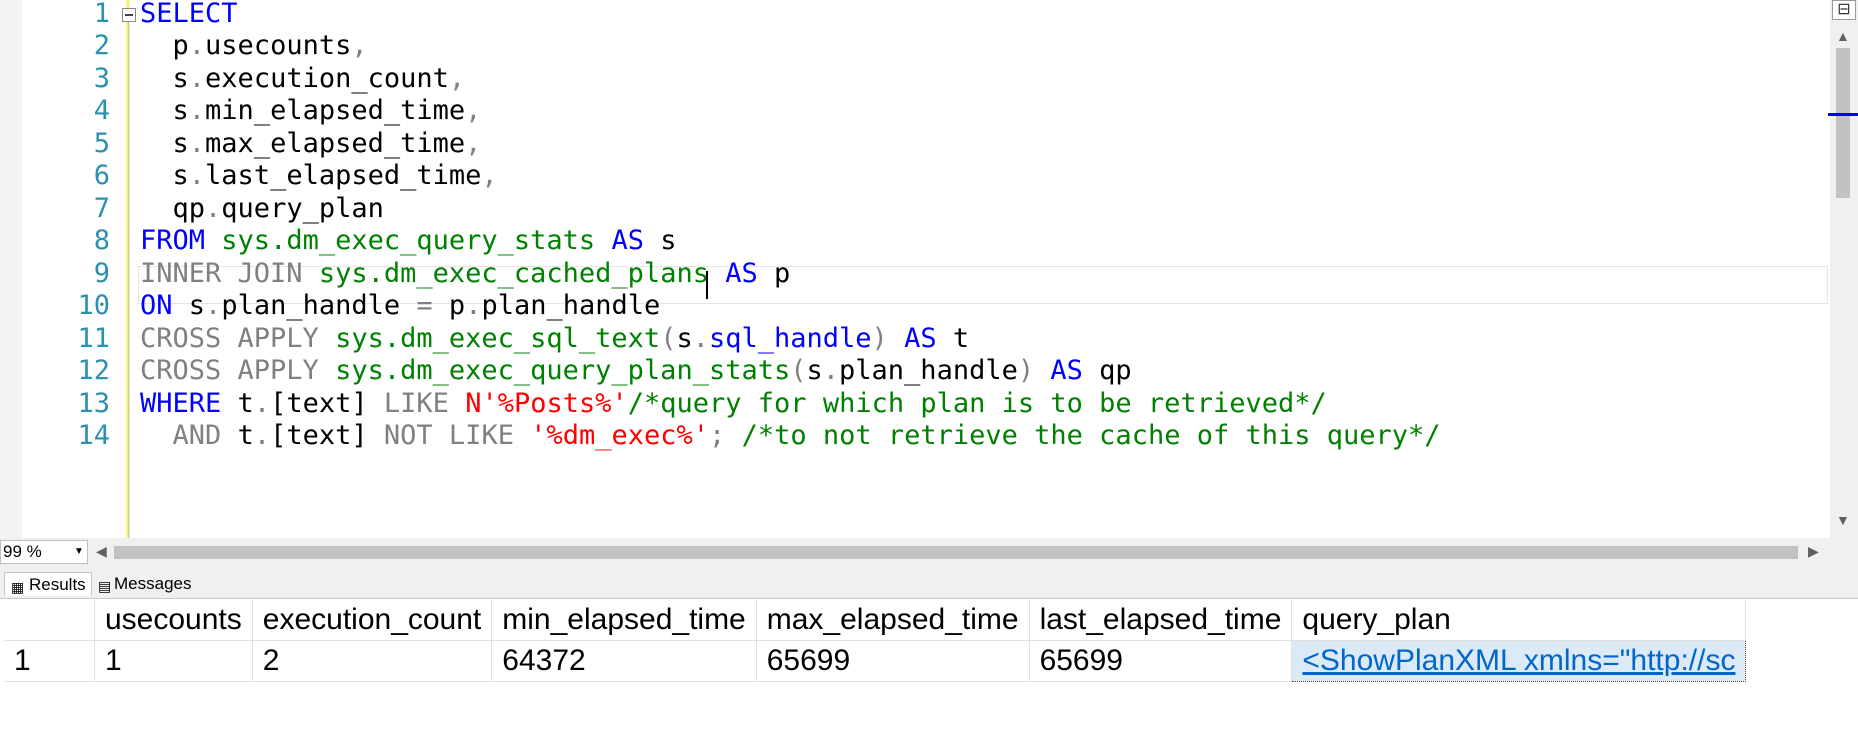  Describe the element at coordinates (424, 305) in the screenshot. I see `operator: =` at that location.